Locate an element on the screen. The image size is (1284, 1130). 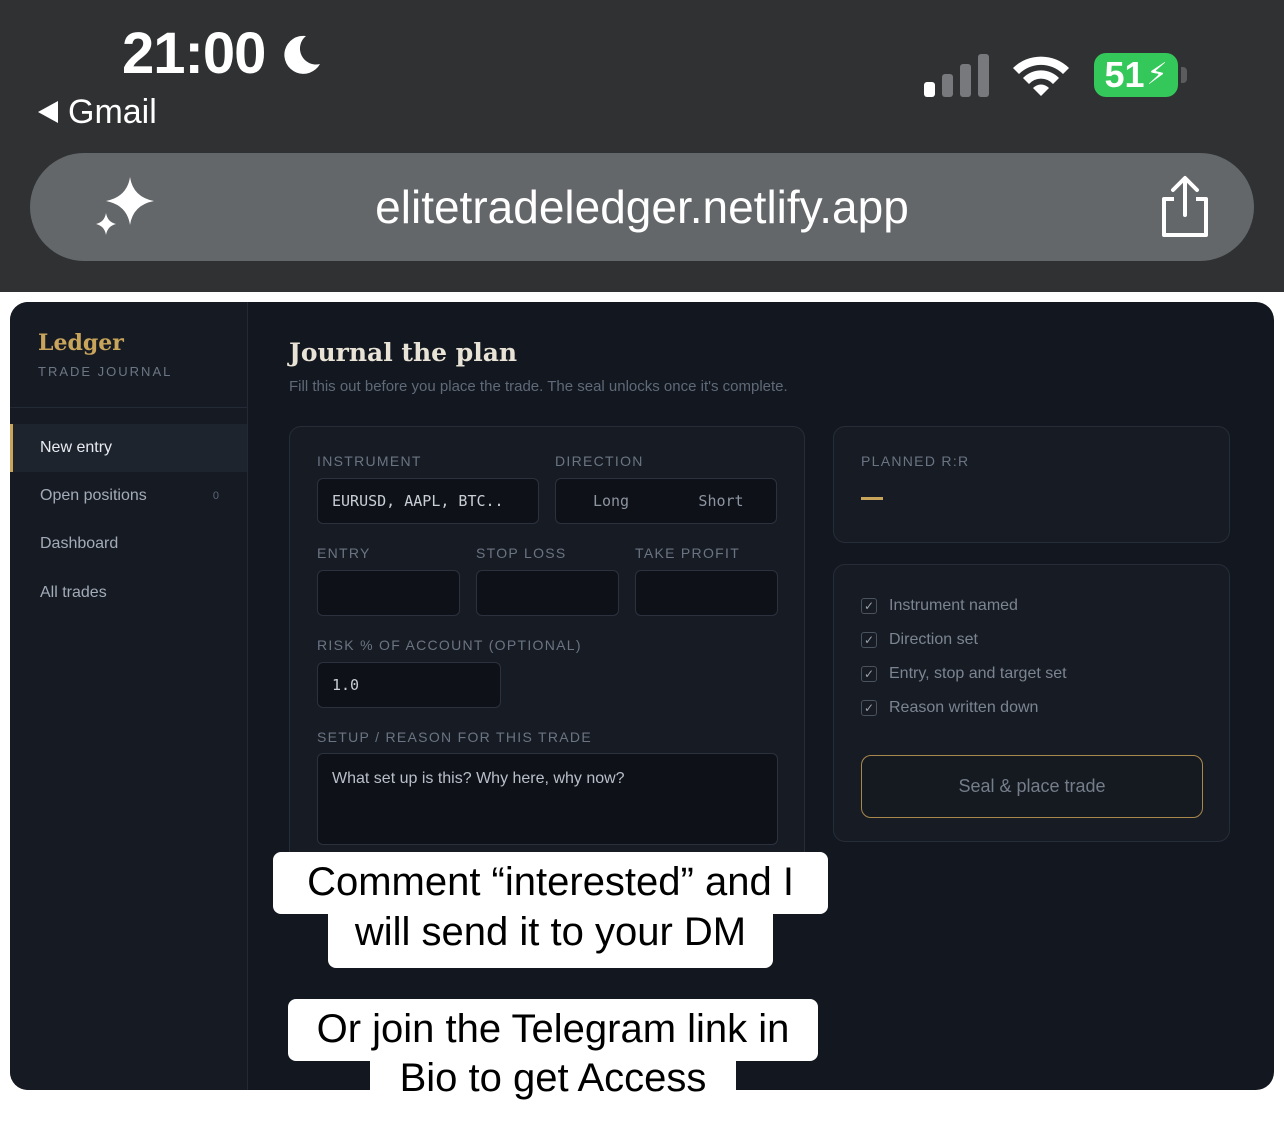
charging-bolt-icon: ⚡ is located at coordinates (1157, 74).